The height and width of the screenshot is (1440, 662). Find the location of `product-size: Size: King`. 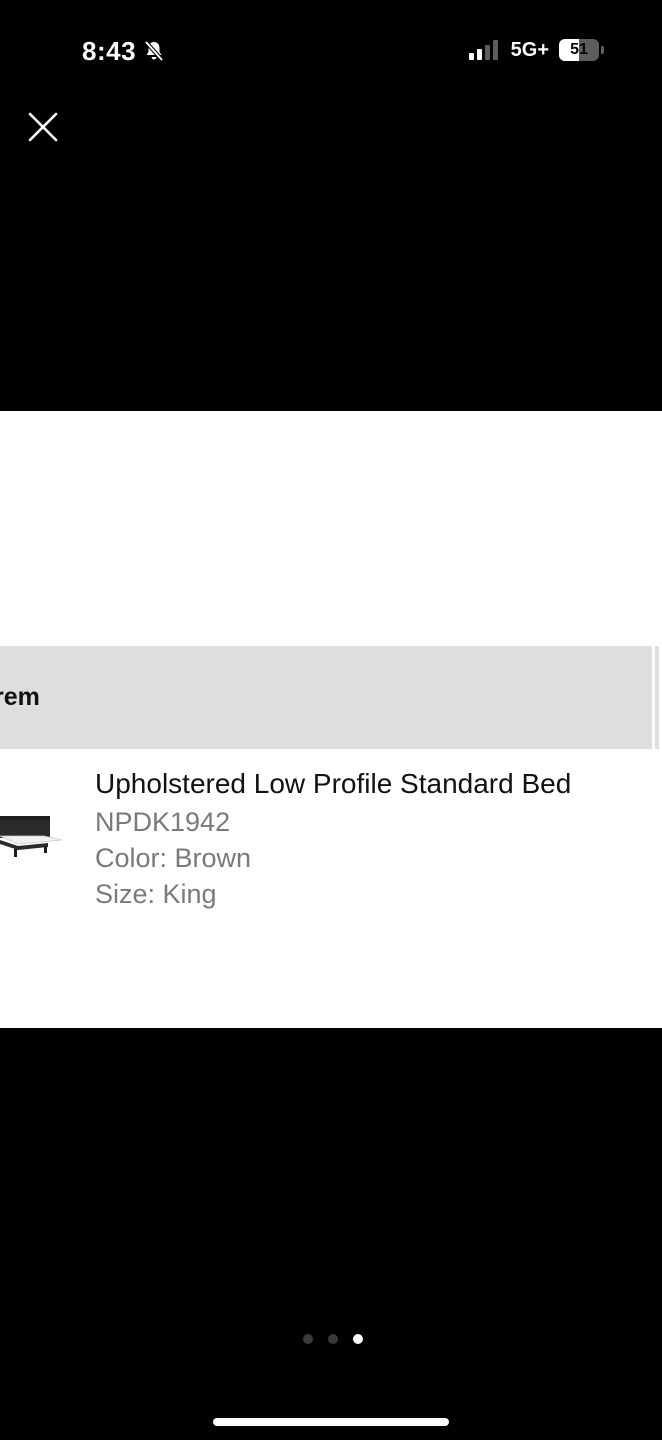

product-size: Size: King is located at coordinates (156, 894).